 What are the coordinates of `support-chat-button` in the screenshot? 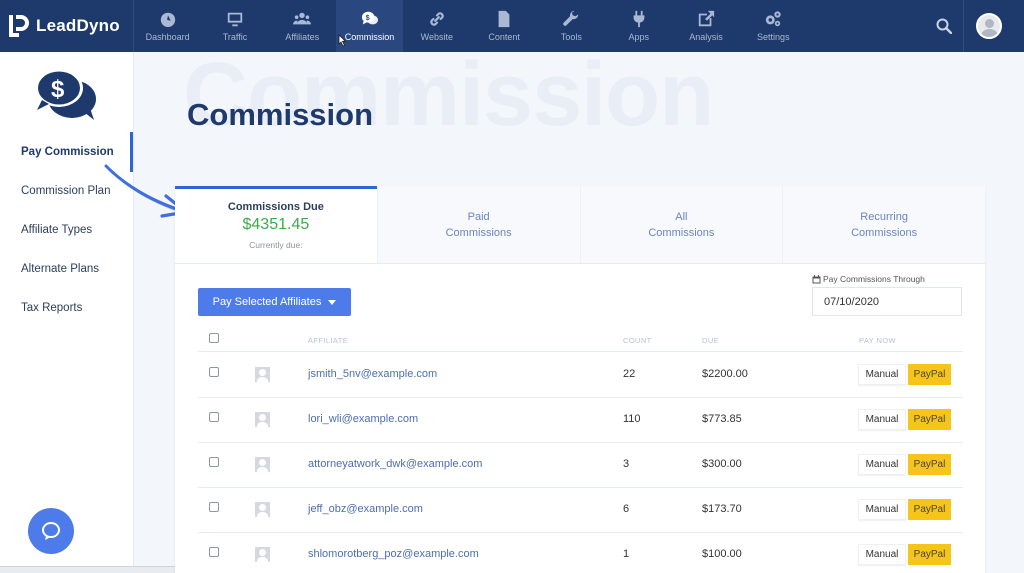 It's located at (51, 531).